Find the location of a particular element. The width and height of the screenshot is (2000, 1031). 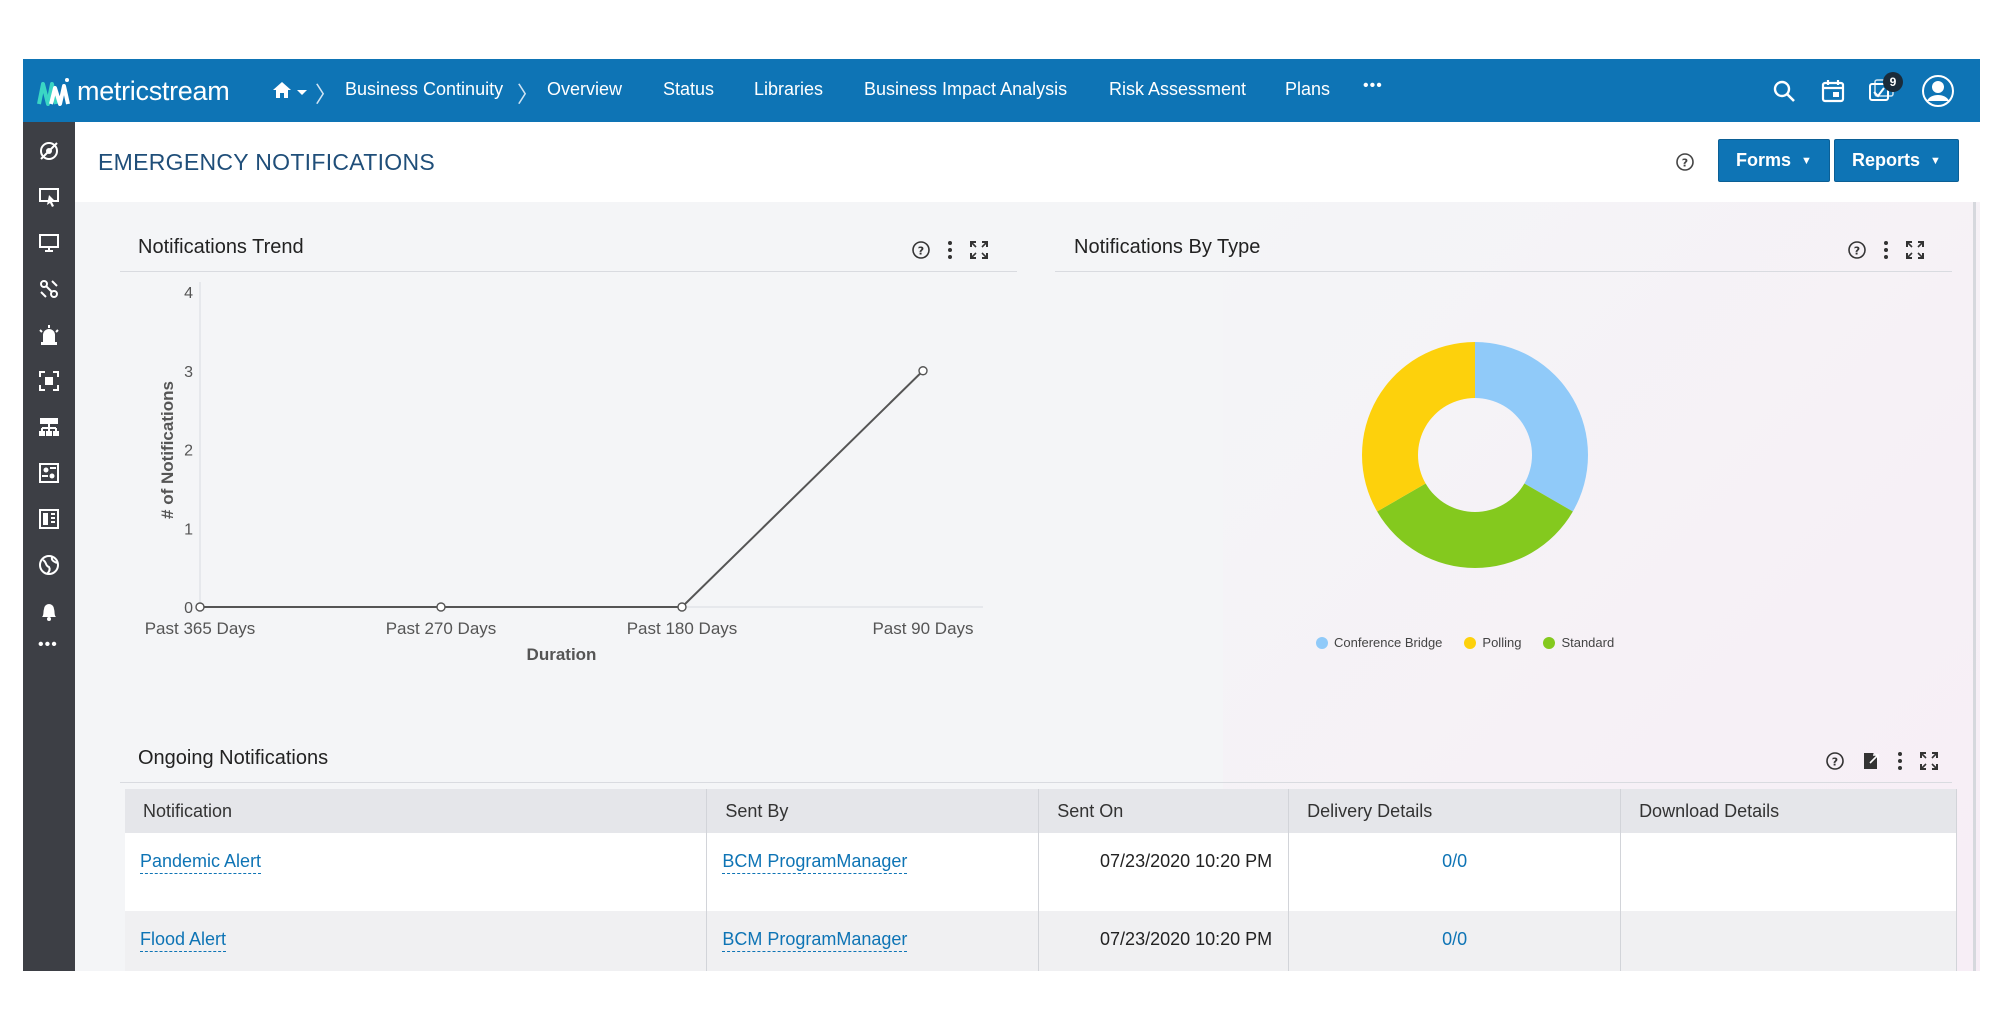

bytype-widget-title: Notifications By Type is located at coordinates (1167, 247).